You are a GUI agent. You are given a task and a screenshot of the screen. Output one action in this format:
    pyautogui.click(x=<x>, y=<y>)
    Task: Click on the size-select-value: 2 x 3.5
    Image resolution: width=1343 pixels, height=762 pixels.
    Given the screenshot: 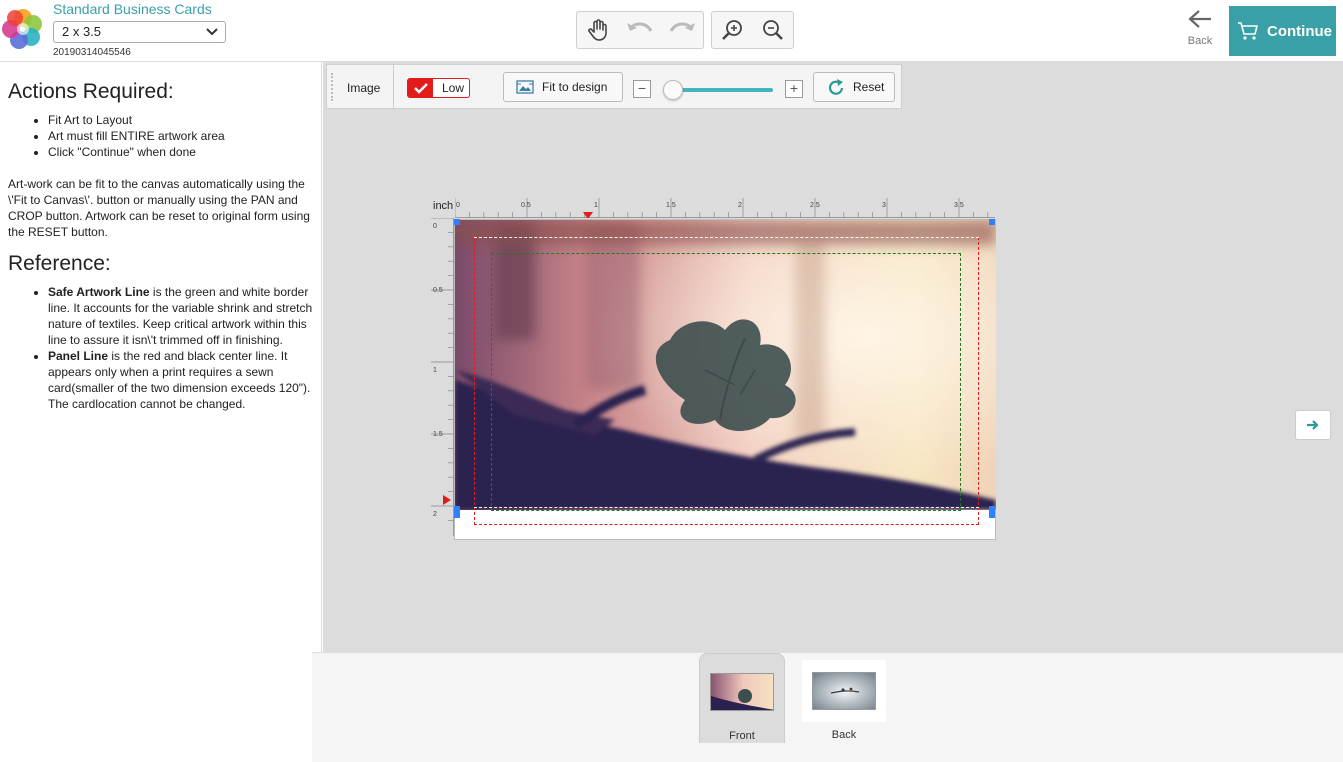 What is the action you would take?
    pyautogui.click(x=82, y=31)
    